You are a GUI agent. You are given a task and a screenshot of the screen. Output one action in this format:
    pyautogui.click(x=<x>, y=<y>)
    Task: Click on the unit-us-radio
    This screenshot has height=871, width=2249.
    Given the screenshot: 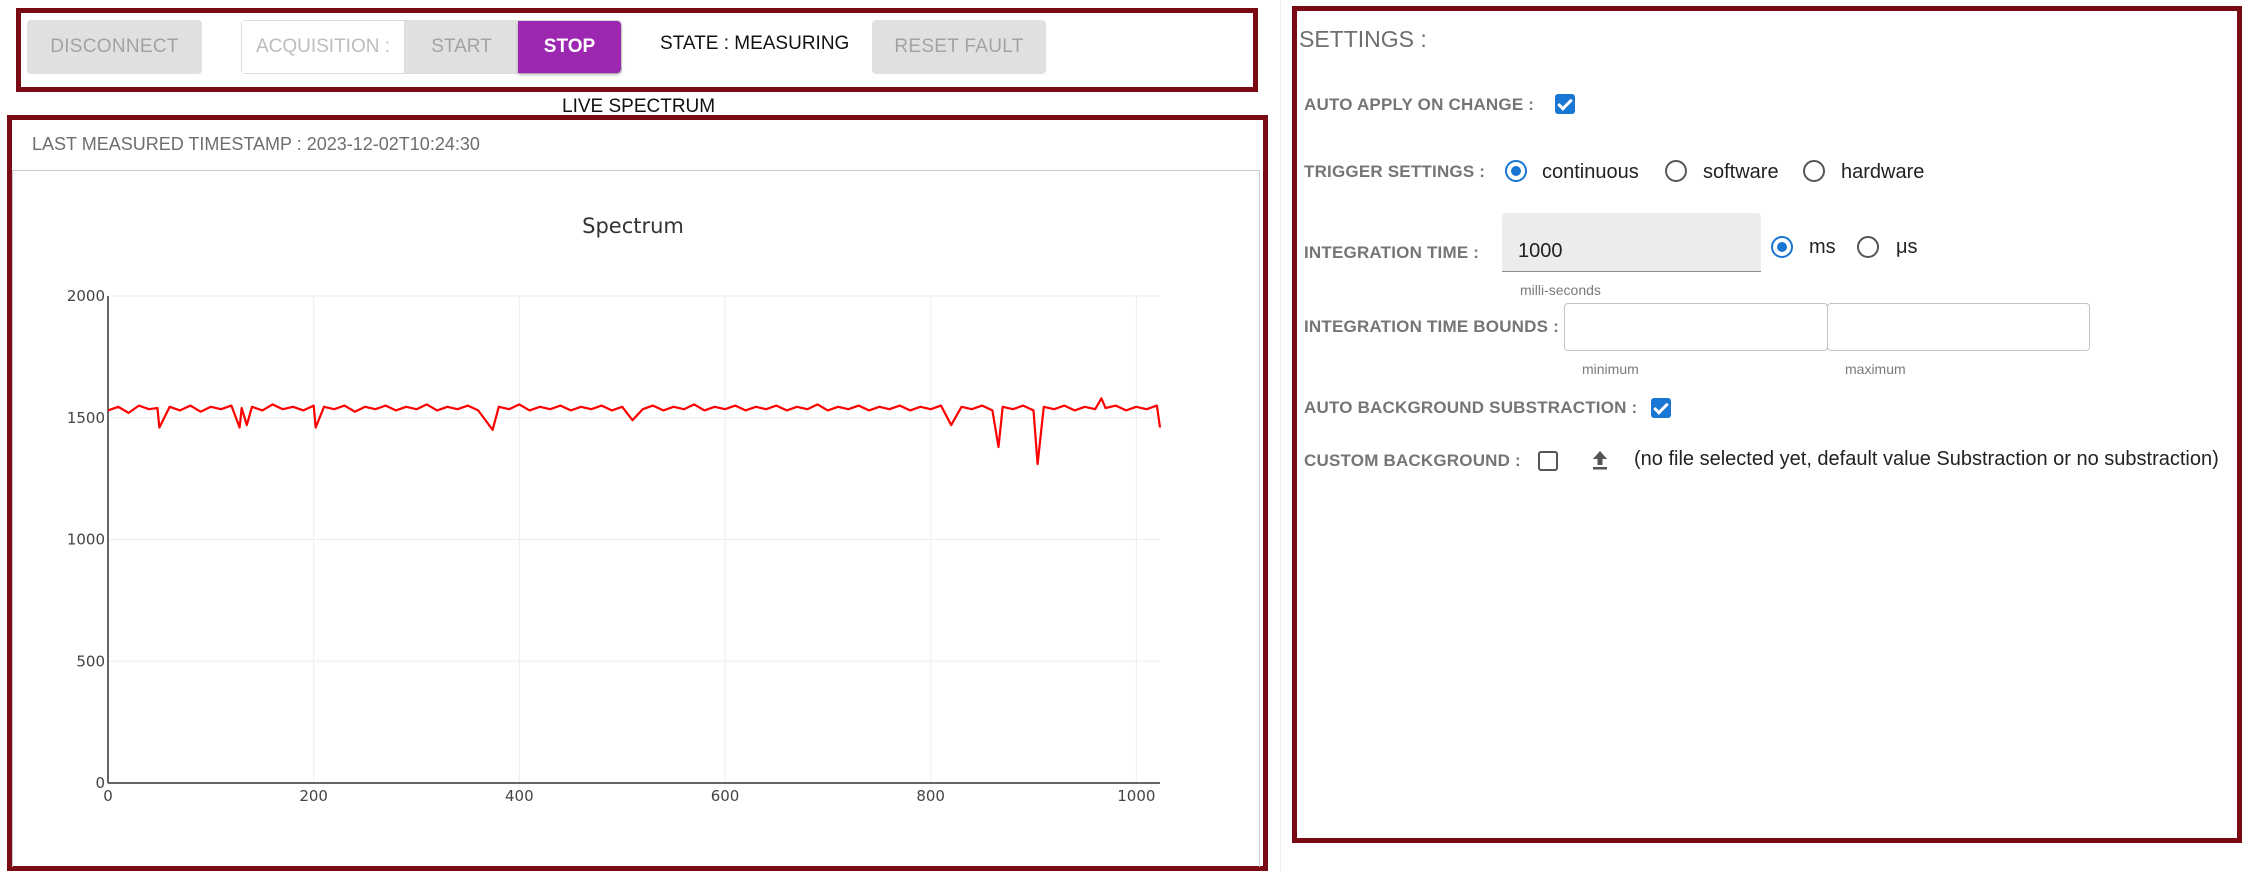 What is the action you would take?
    pyautogui.click(x=1868, y=247)
    